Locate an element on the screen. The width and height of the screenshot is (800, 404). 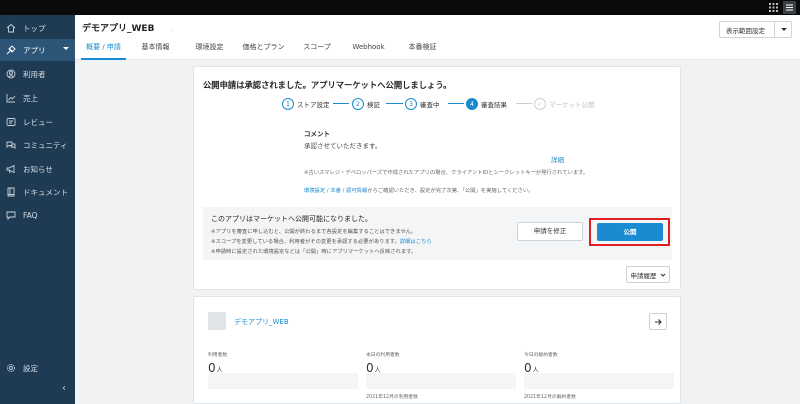
stat-today-users: 本日の利用者数 0人 2021年12月の利用者数 is located at coordinates (441, 375).